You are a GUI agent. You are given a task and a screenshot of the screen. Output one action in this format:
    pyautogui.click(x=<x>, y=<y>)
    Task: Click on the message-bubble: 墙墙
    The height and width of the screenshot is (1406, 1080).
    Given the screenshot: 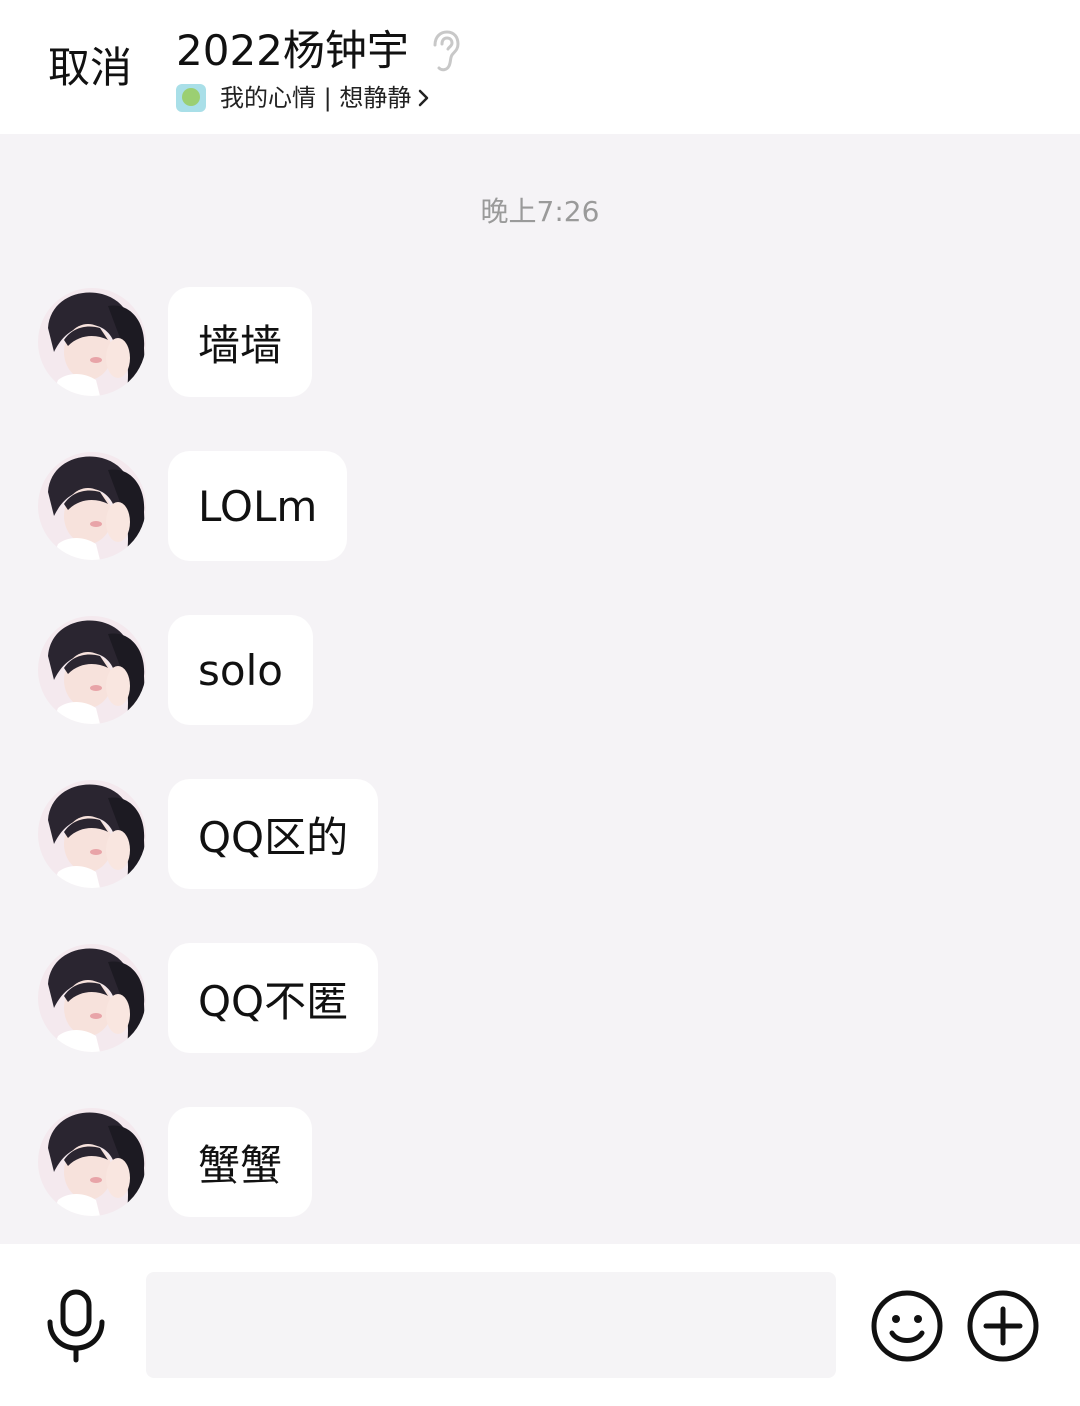 What is the action you would take?
    pyautogui.click(x=240, y=342)
    